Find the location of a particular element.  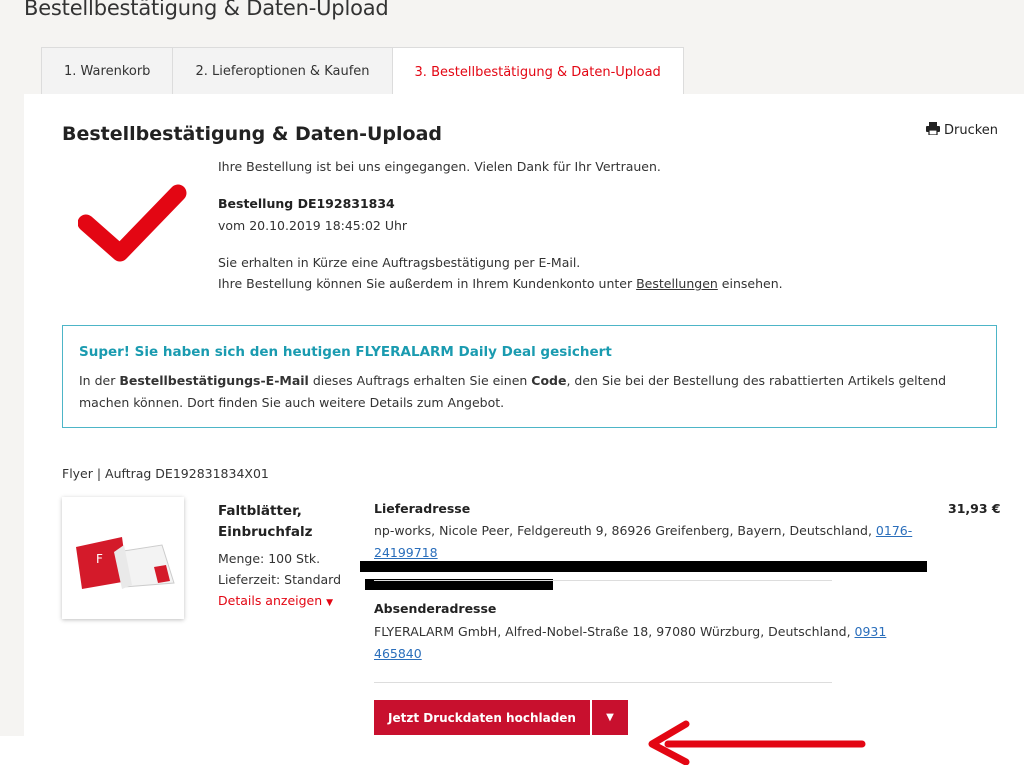

deal-text-2: dieses Auftrags erhalten Sie einen is located at coordinates (420, 380).